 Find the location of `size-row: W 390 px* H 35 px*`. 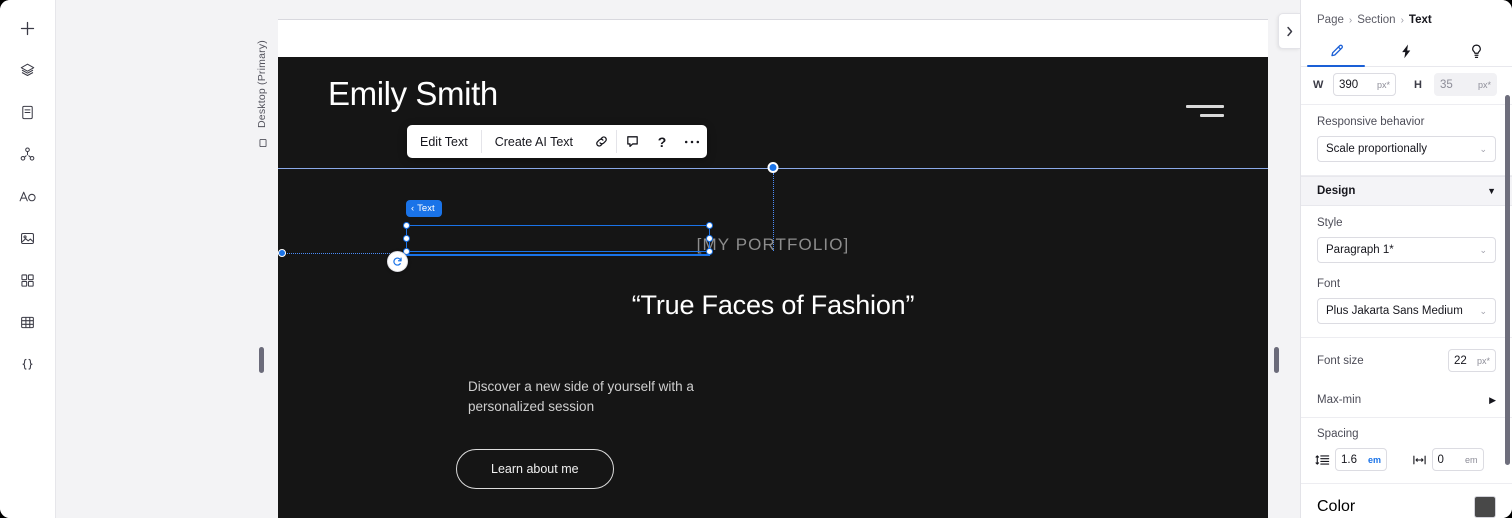

size-row: W 390 px* H 35 px* is located at coordinates (1406, 86).